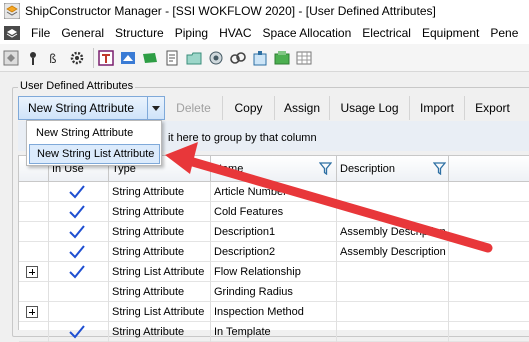  Describe the element at coordinates (370, 108) in the screenshot. I see `usage-log-button: Usage Log` at that location.